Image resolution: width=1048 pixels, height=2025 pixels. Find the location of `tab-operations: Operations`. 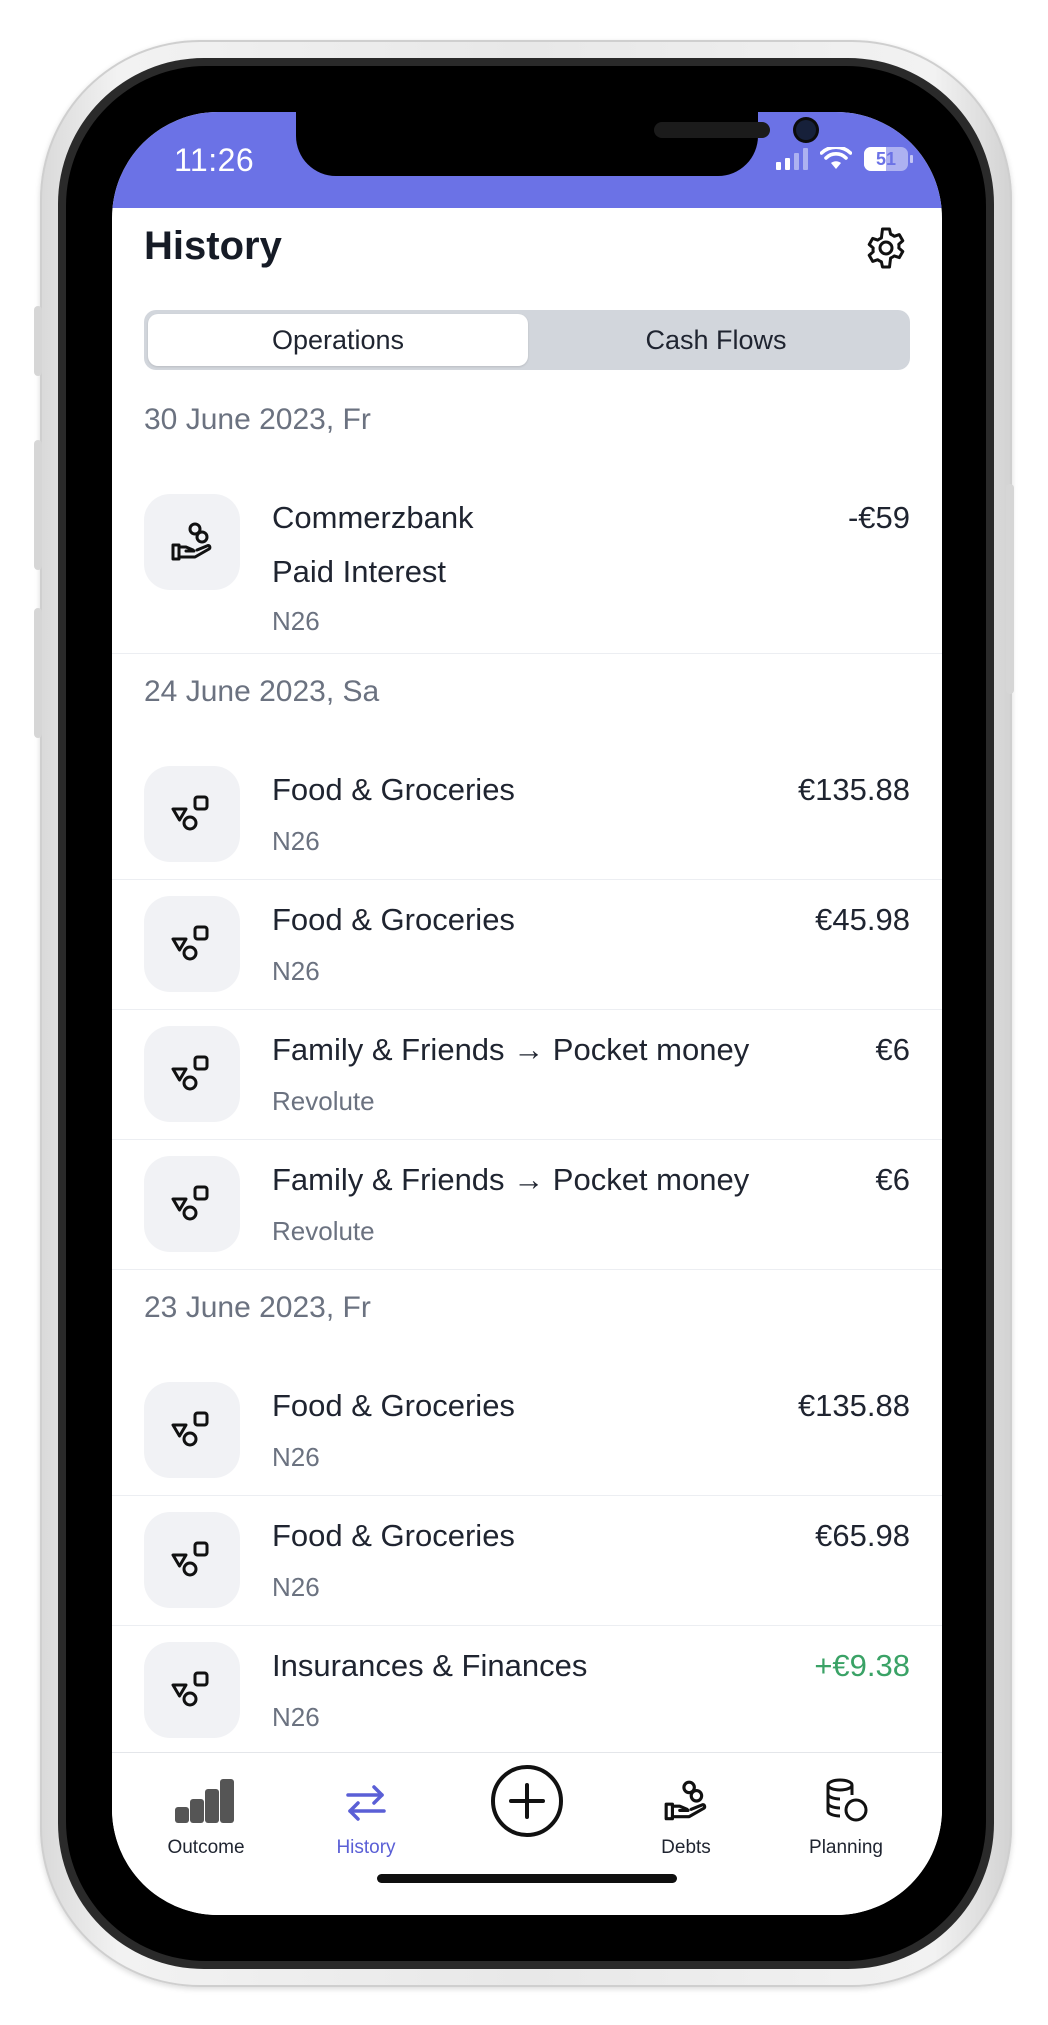

tab-operations: Operations is located at coordinates (338, 340).